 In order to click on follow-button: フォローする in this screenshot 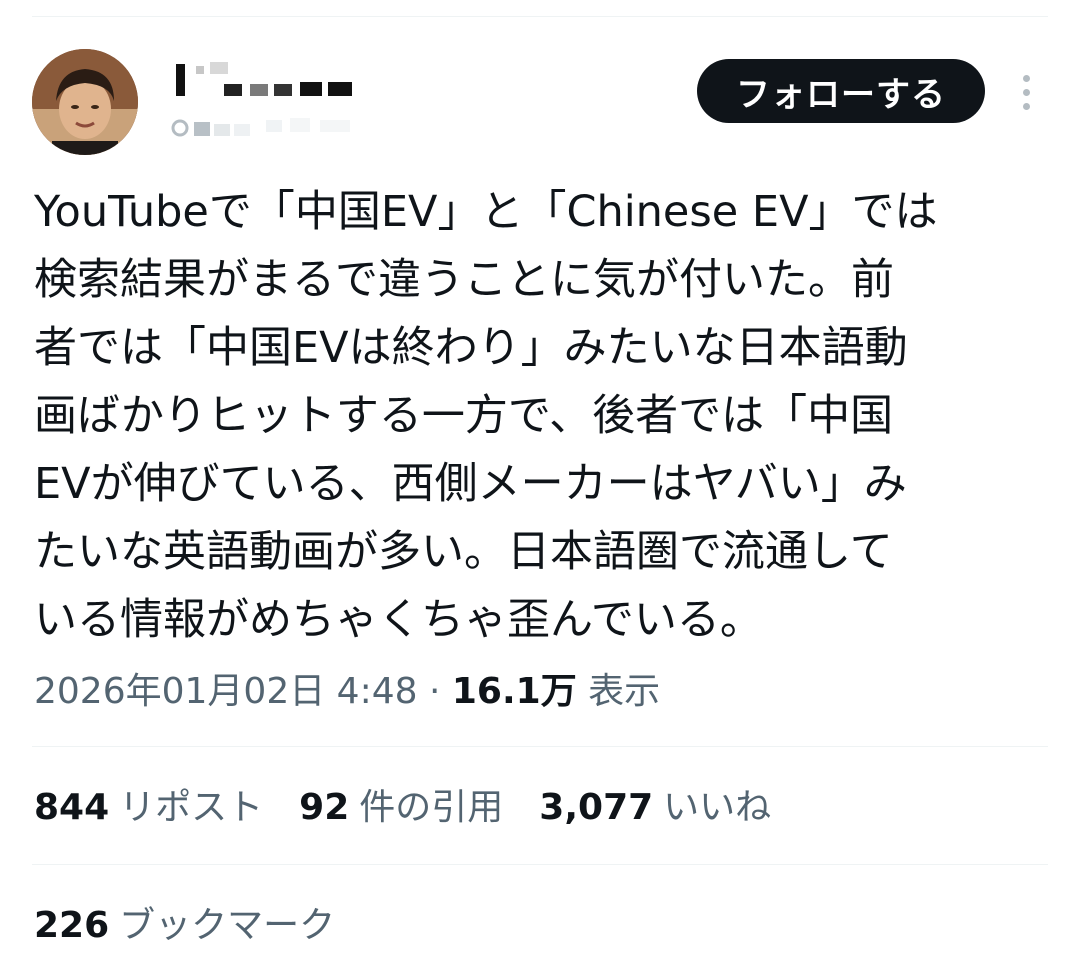, I will do `click(841, 91)`.